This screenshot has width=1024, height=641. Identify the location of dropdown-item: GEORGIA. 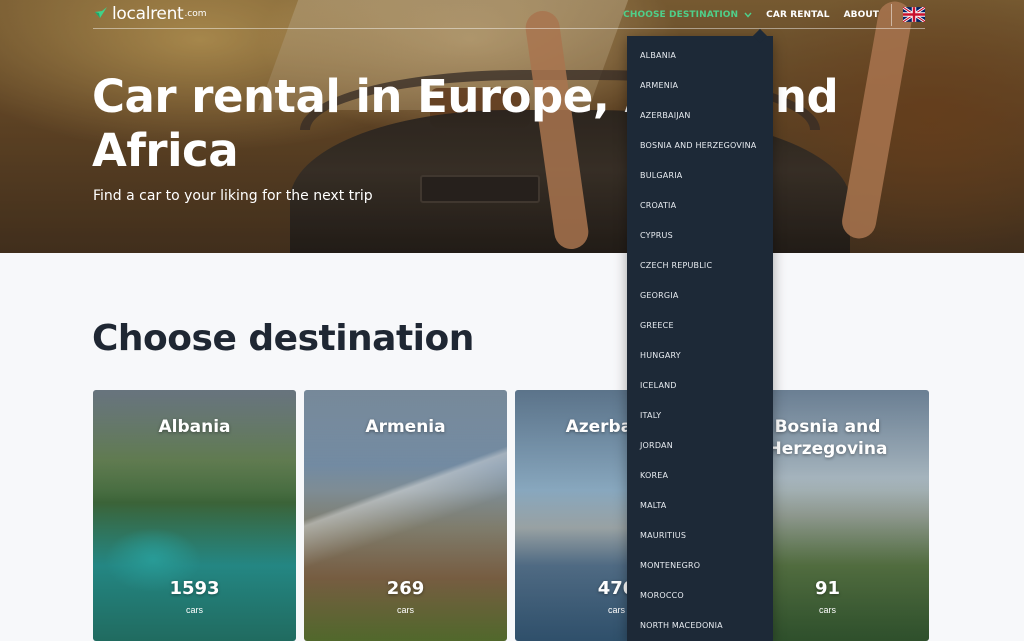
(700, 296).